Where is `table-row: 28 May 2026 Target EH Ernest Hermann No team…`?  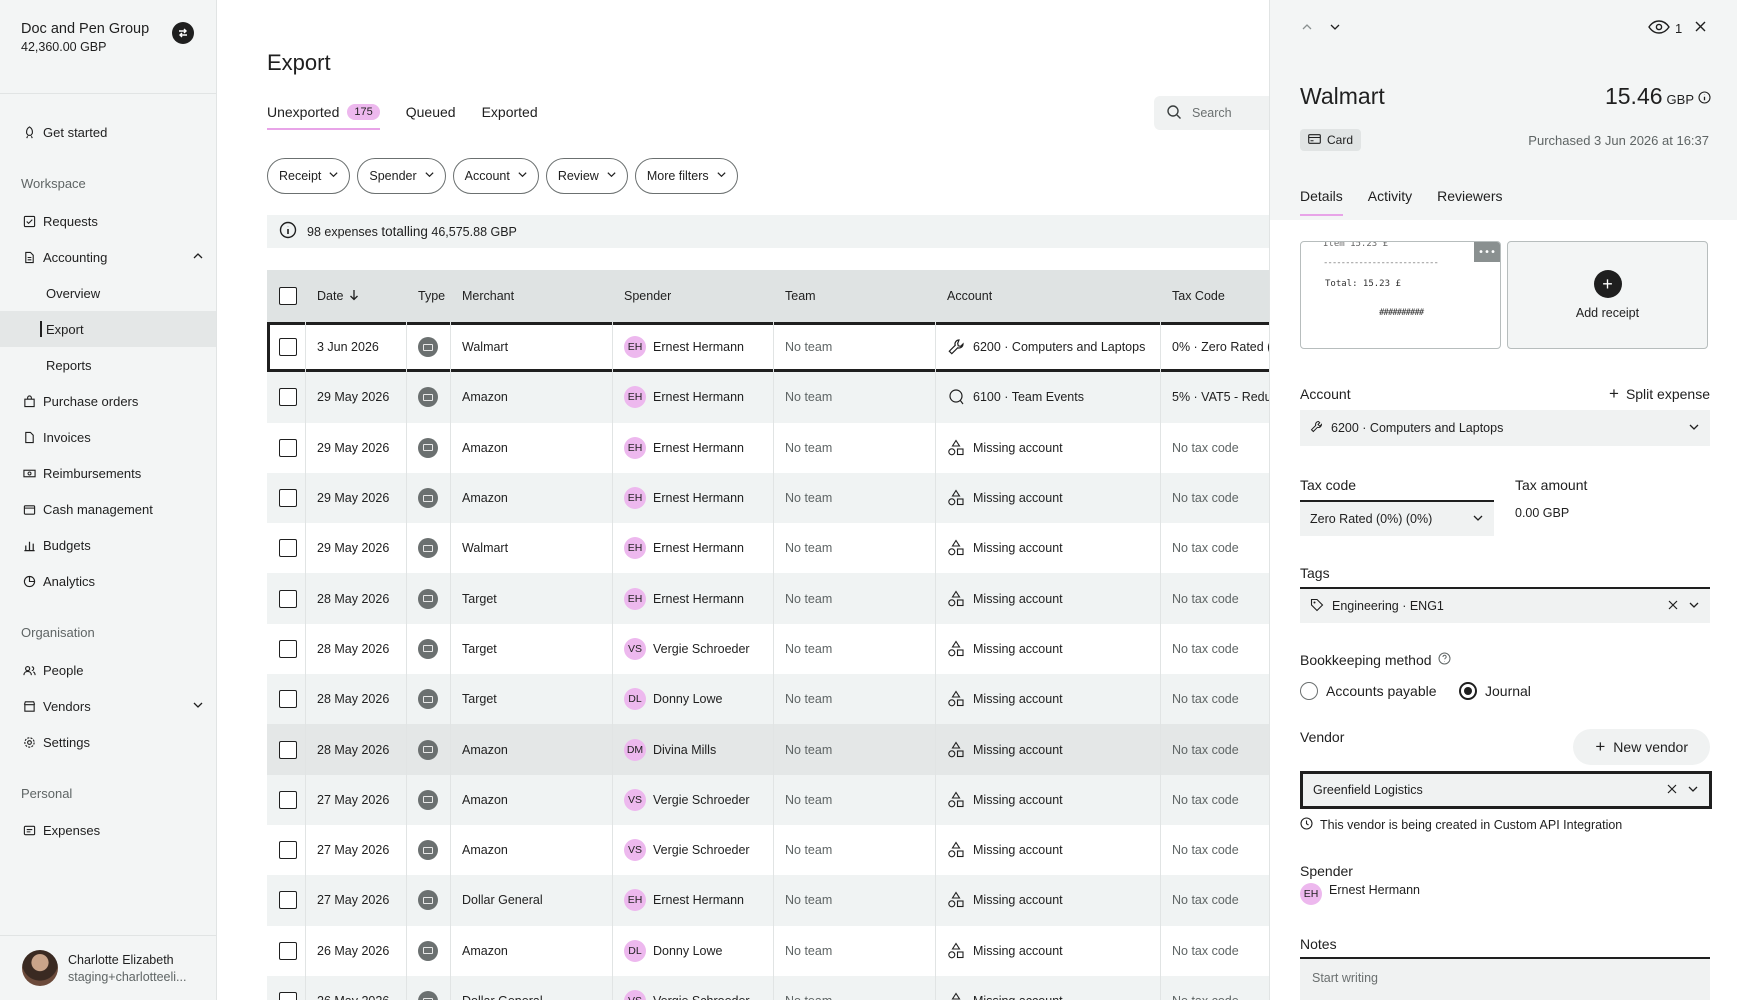
table-row: 28 May 2026 Target EH Ernest Hermann No team… is located at coordinates (768, 598).